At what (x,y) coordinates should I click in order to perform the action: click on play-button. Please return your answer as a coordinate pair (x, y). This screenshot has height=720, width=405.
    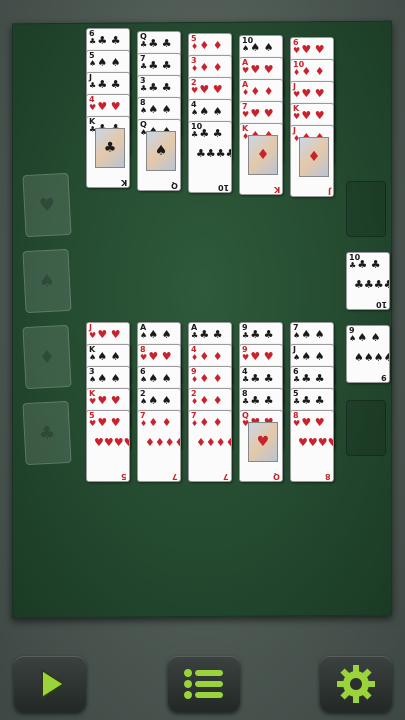
    Looking at the image, I should click on (50, 684).